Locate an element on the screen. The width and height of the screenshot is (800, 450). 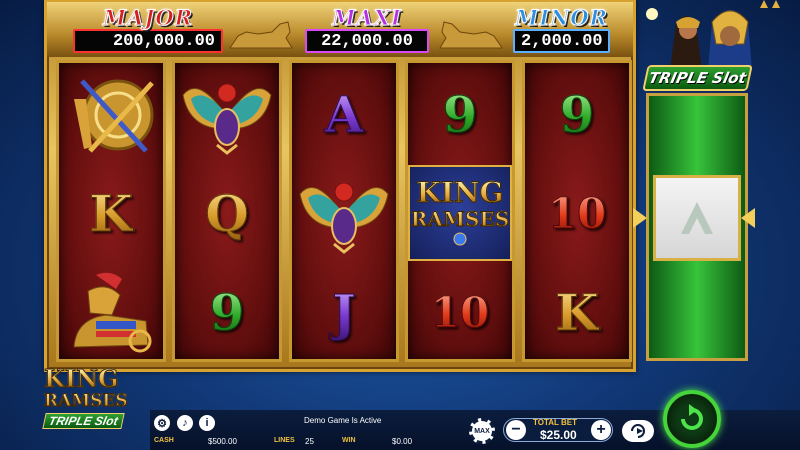
sphinx-left-icon is located at coordinates (261, 35).